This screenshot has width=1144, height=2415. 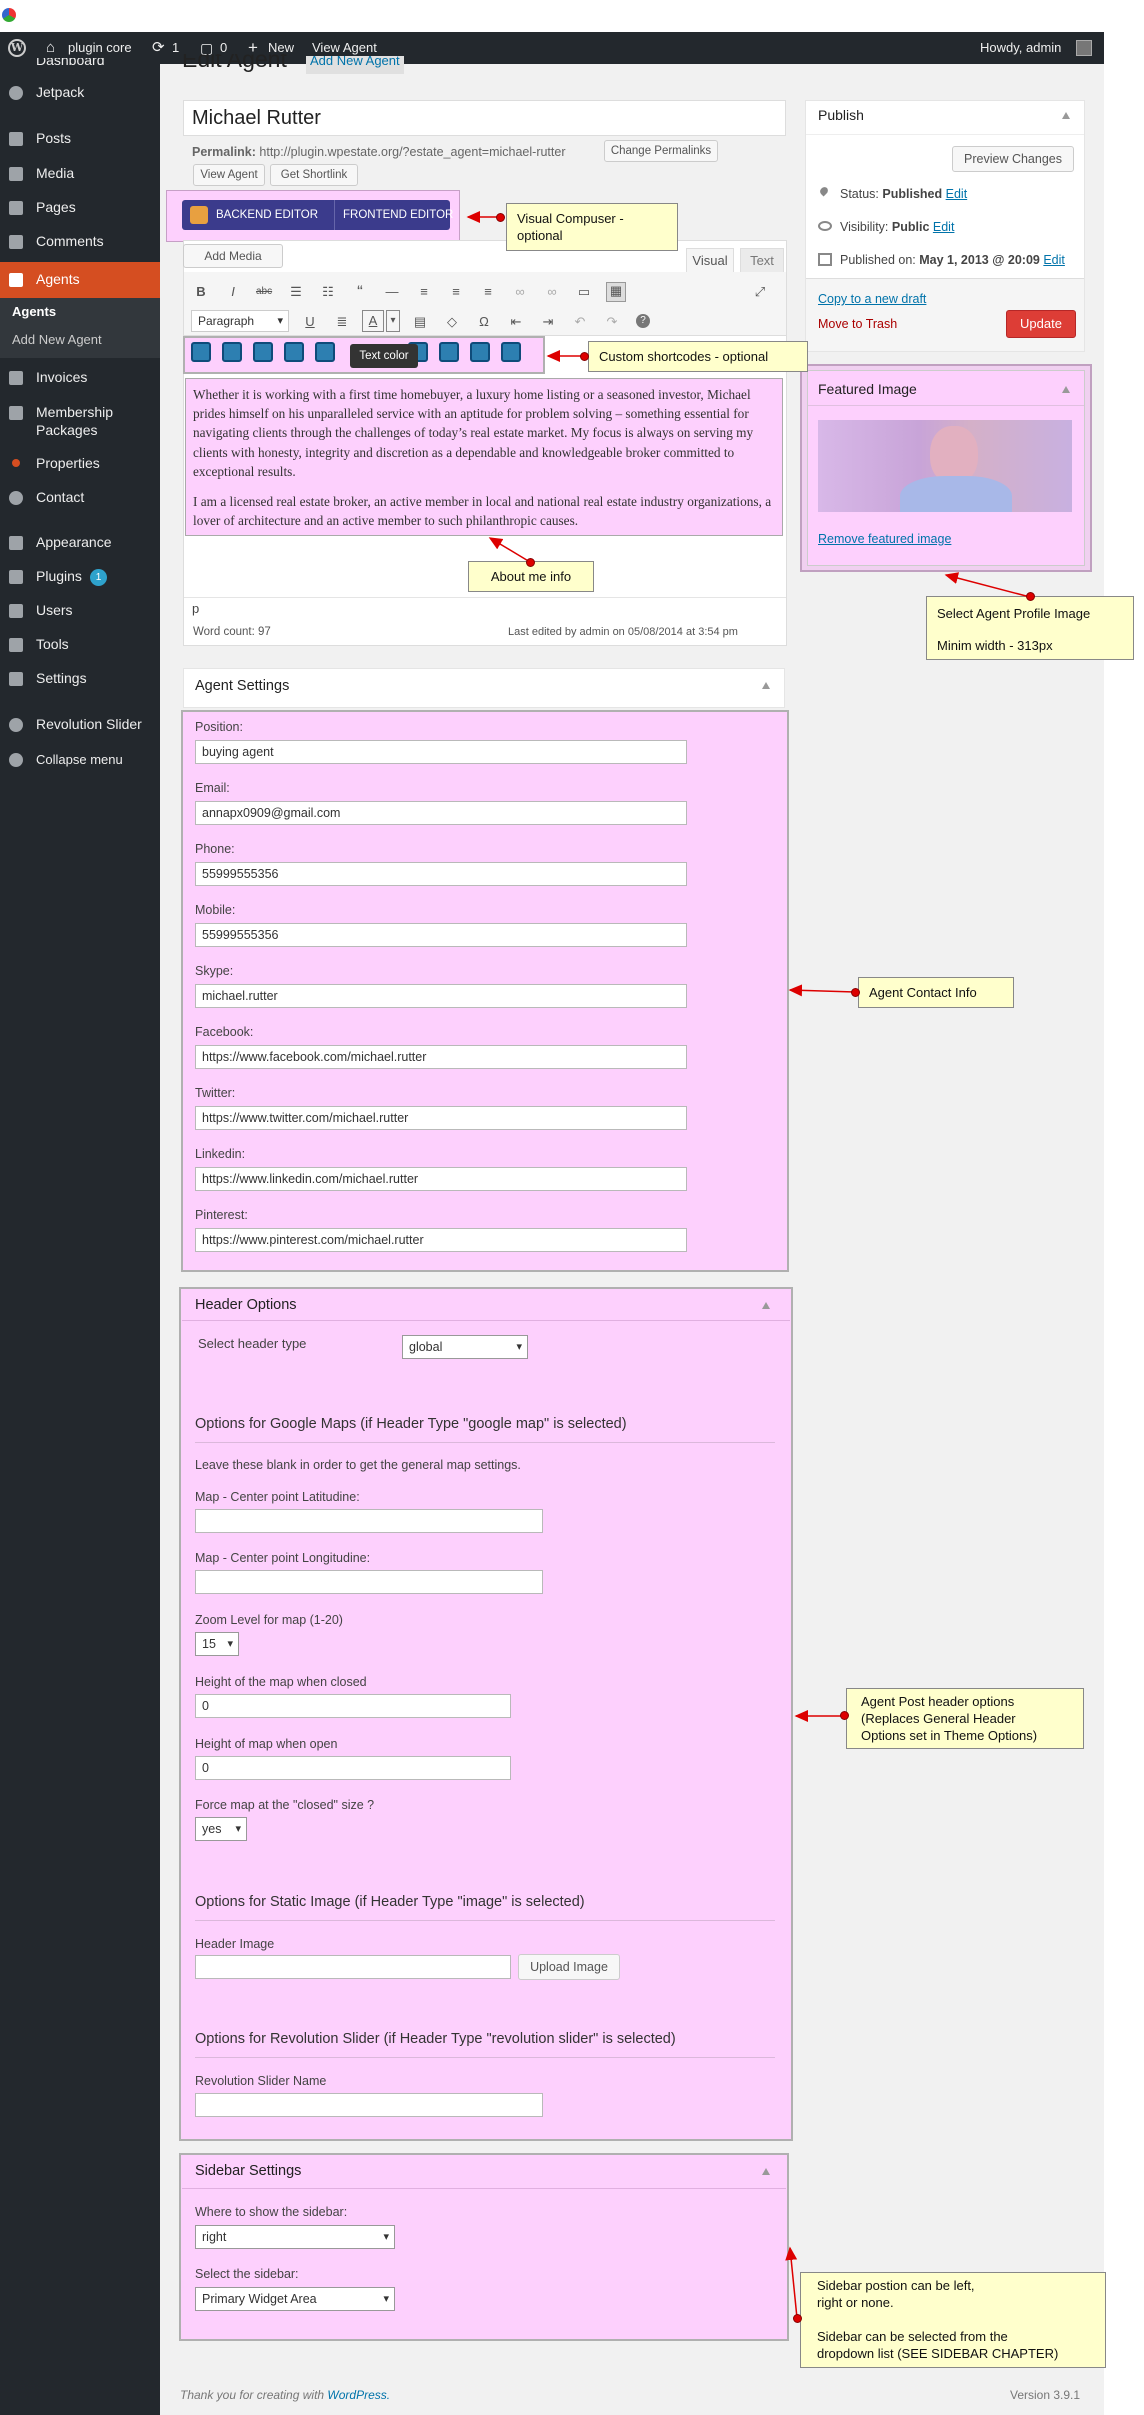 What do you see at coordinates (488, 292) in the screenshot?
I see `align-right-icon: ≡` at bounding box center [488, 292].